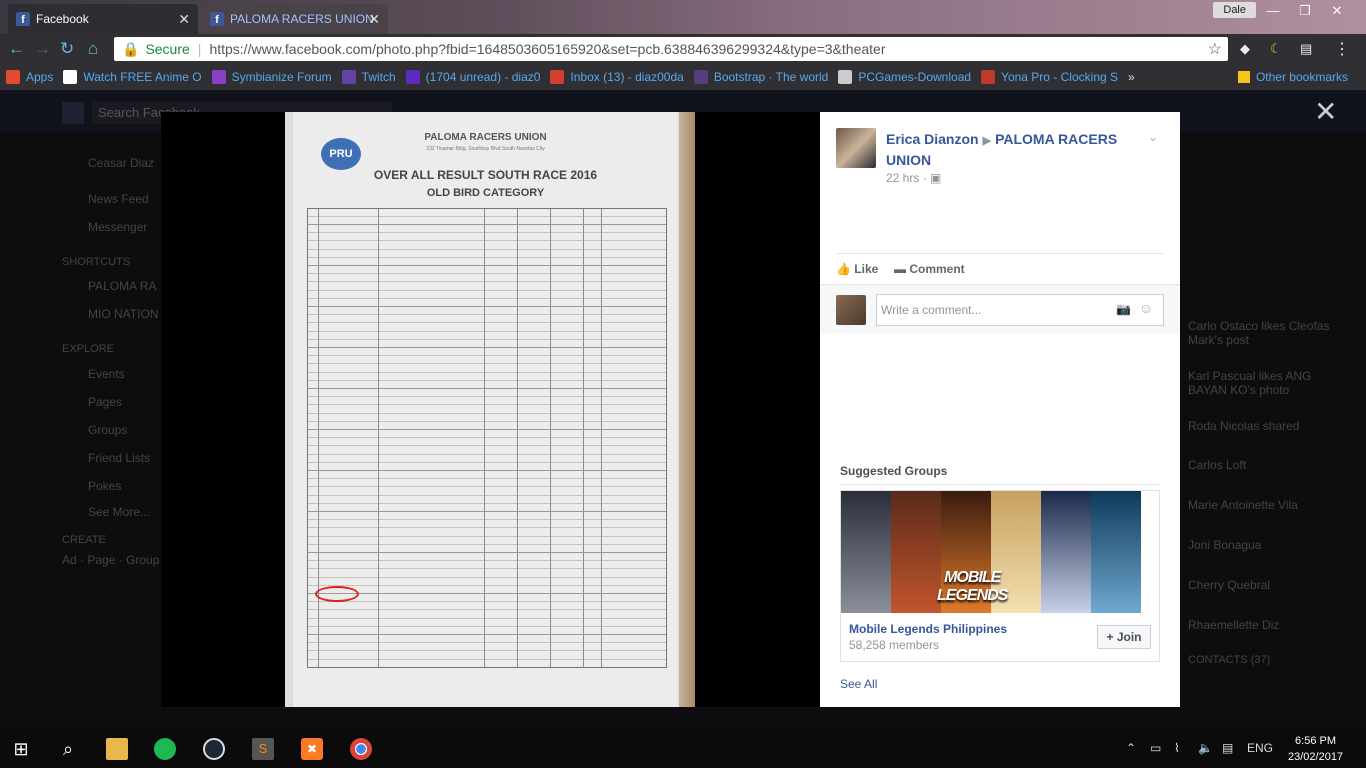 The width and height of the screenshot is (1366, 768). What do you see at coordinates (1292, 77) in the screenshot?
I see `other-bookmarks: Other bookmarks` at bounding box center [1292, 77].